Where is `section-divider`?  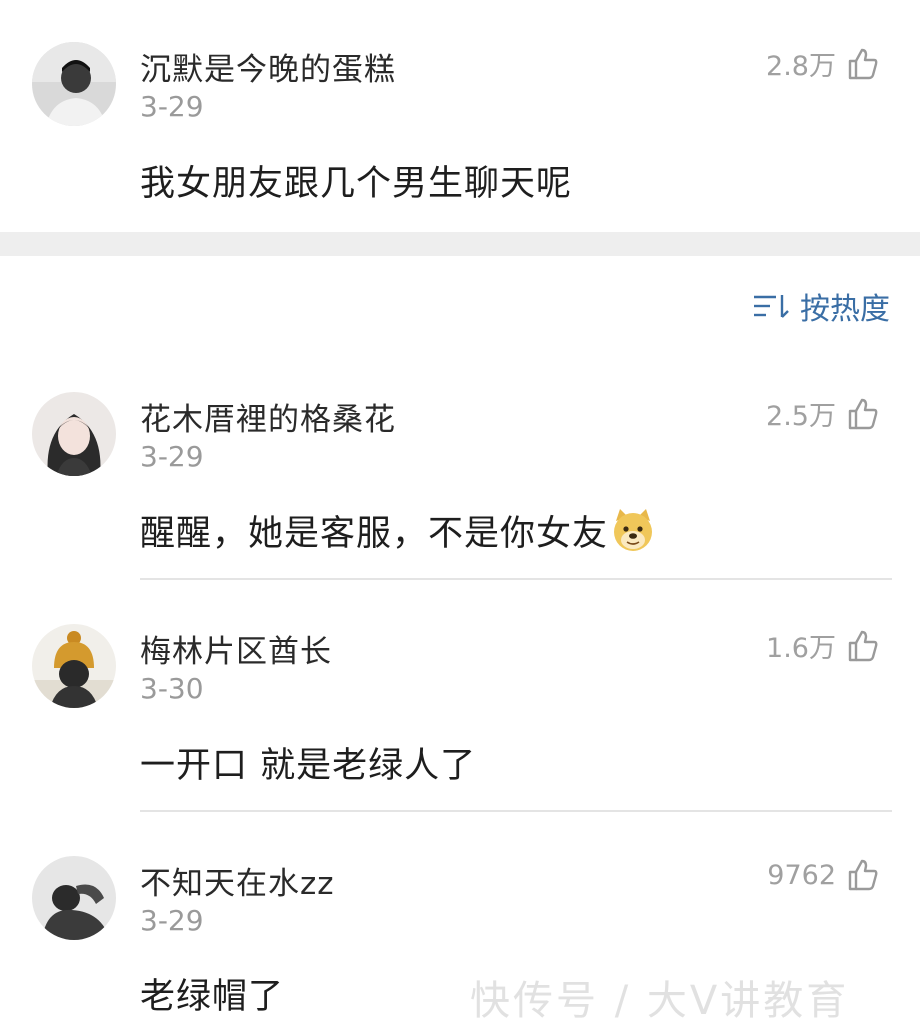 section-divider is located at coordinates (460, 244).